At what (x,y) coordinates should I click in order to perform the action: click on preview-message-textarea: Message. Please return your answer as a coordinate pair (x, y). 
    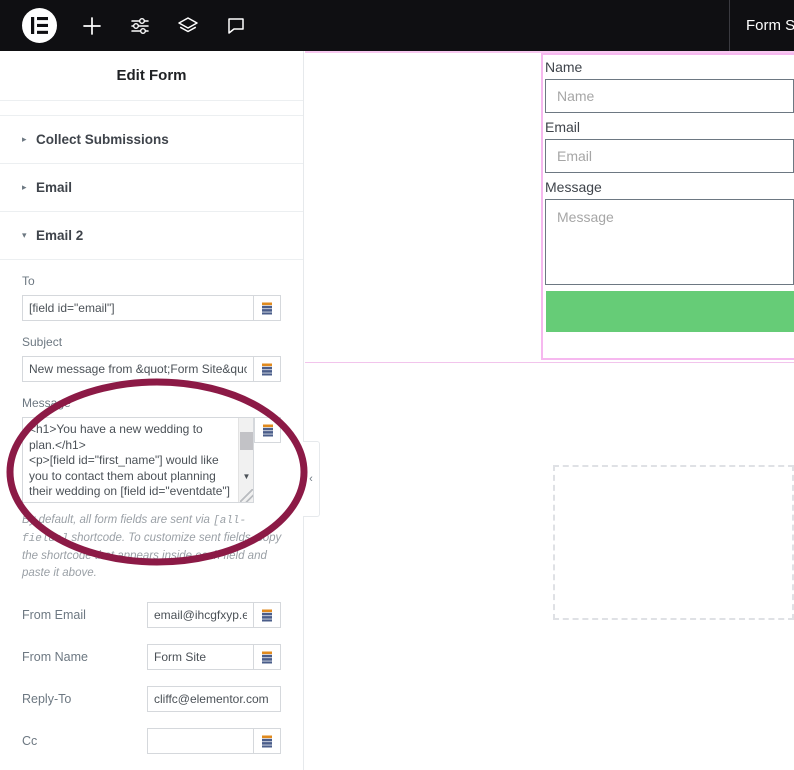
    Looking at the image, I should click on (669, 242).